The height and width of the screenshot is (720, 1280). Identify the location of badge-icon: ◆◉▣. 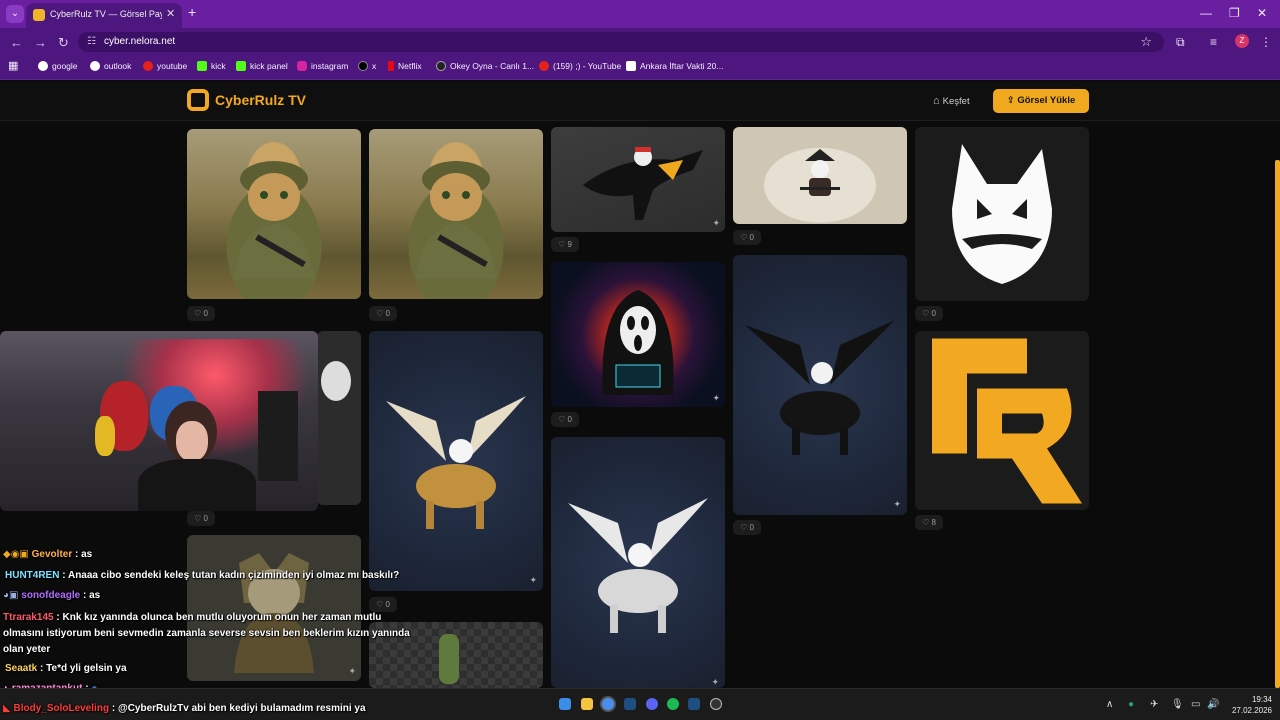
(16, 554).